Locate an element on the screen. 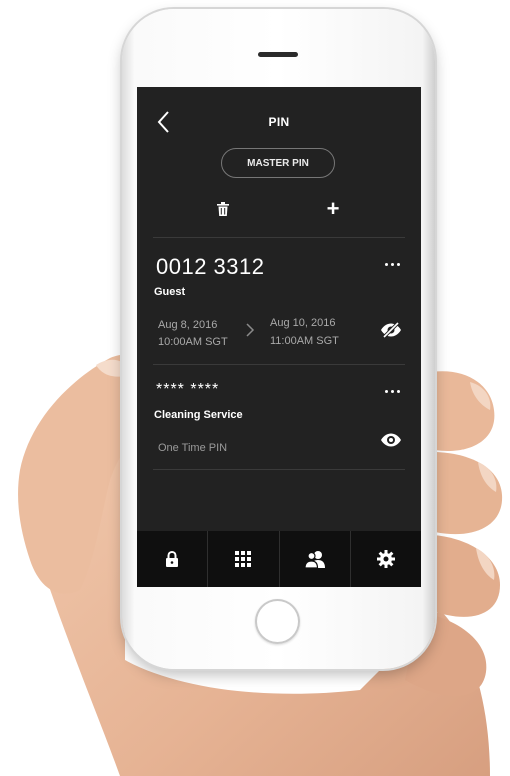 The width and height of the screenshot is (510, 776). users-icon is located at coordinates (314, 559).